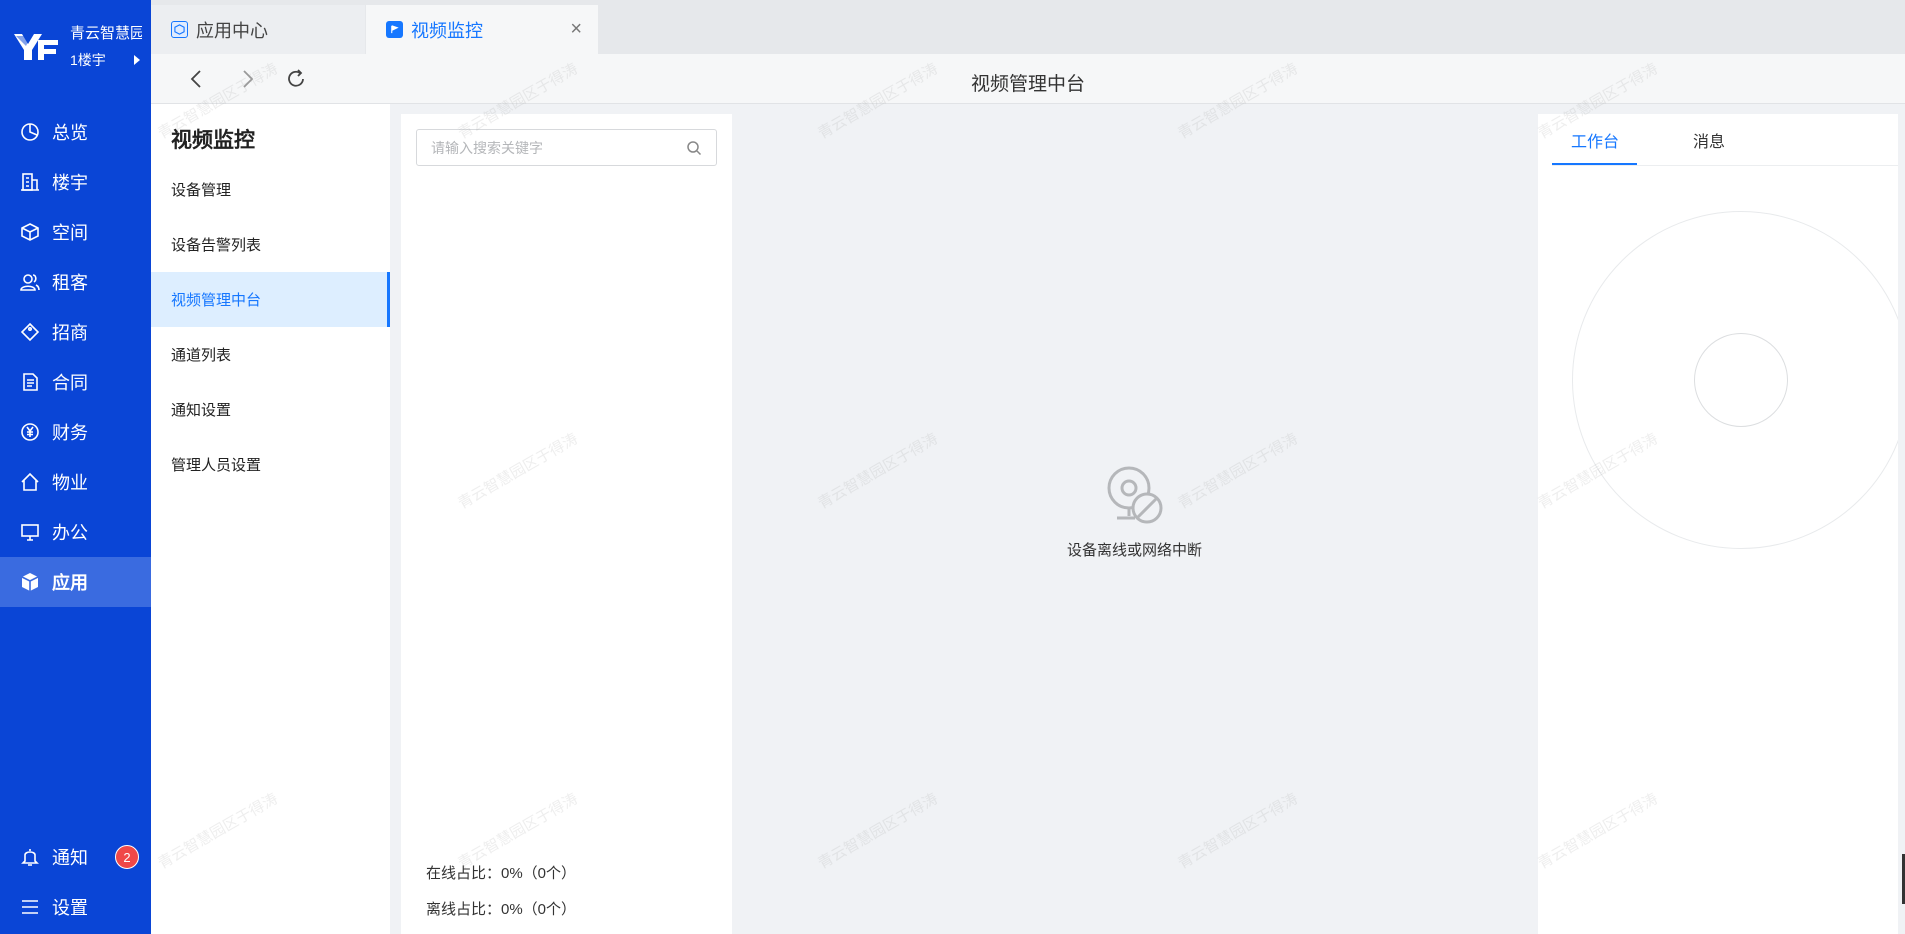  I want to click on nav-label: 物业, so click(70, 483).